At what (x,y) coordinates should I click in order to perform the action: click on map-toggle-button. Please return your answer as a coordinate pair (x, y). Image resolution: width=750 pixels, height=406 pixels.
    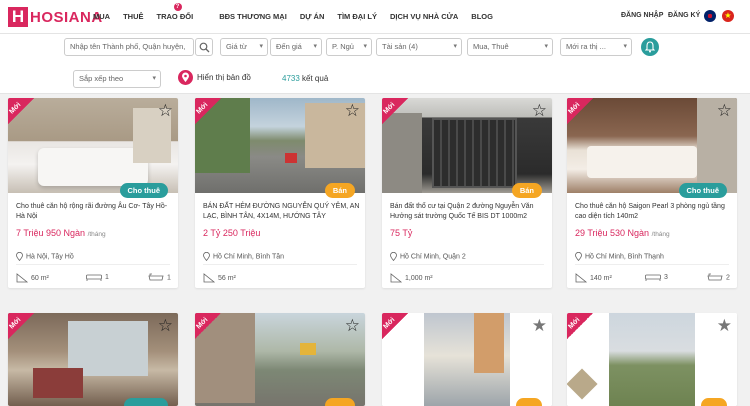
    Looking at the image, I should click on (185, 77).